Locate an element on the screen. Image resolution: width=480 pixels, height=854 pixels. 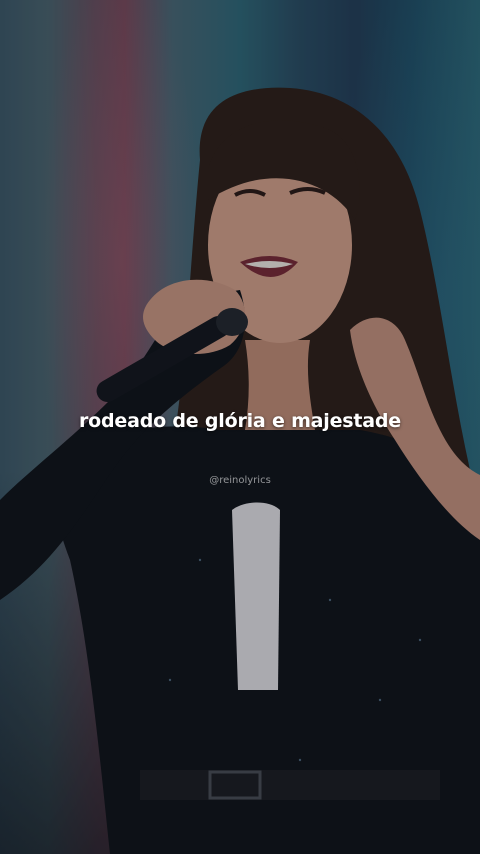
lyric-caption: rodeado de glória e majestade is located at coordinates (239, 421).